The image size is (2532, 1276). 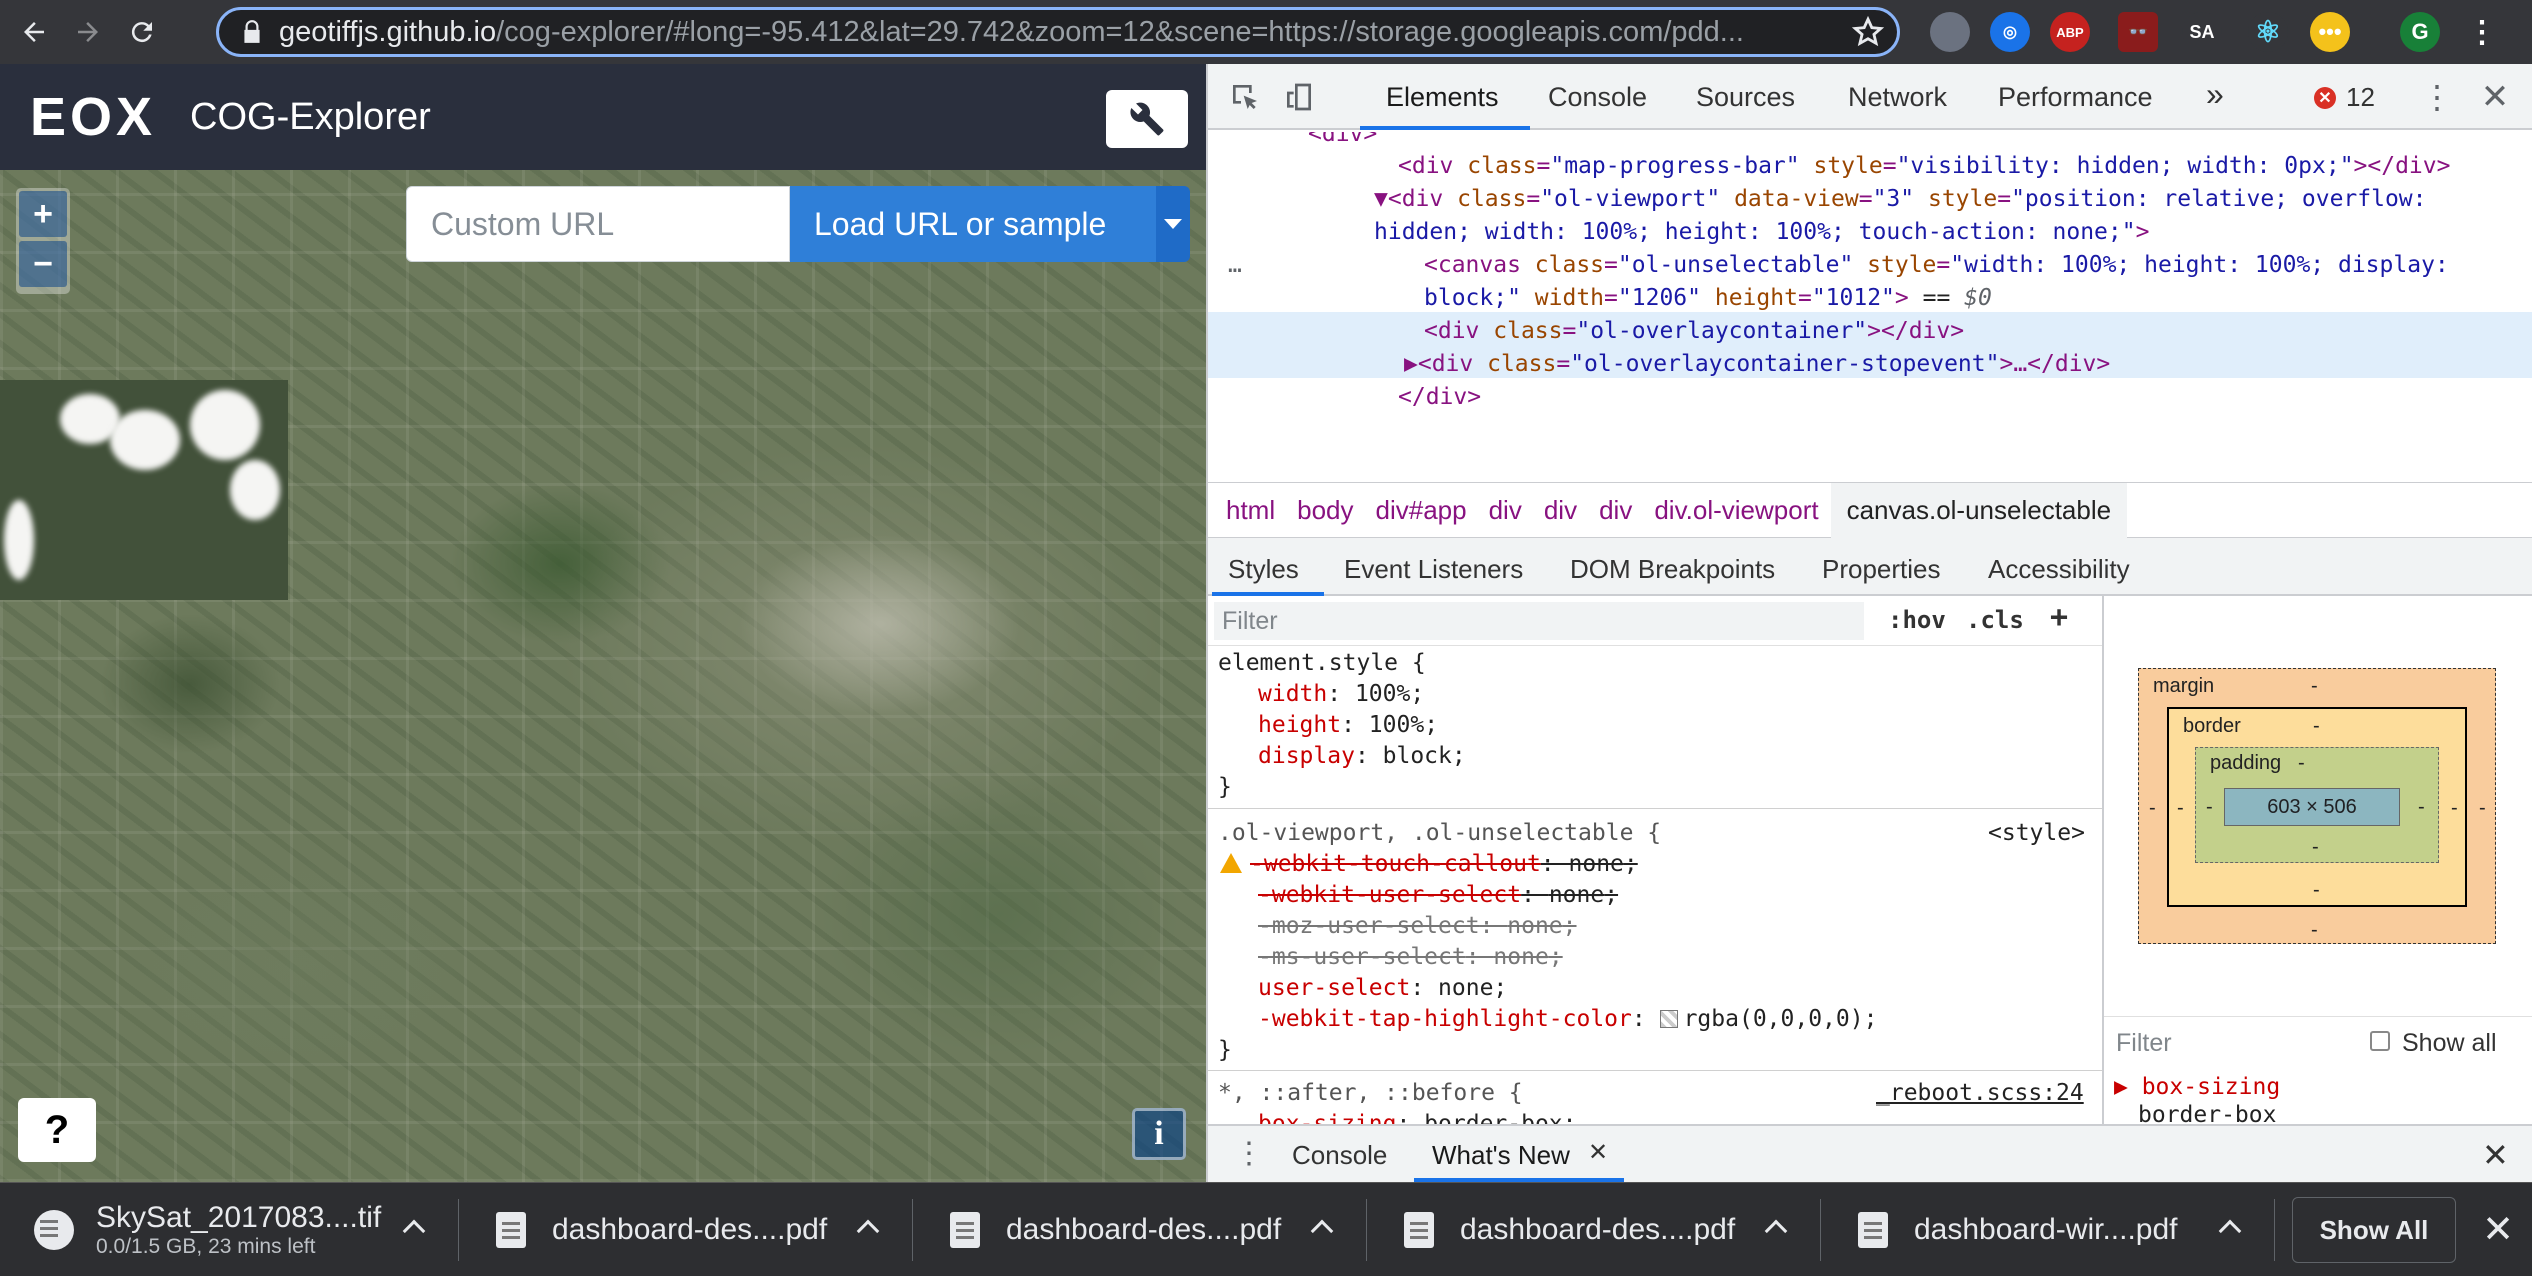 I want to click on forward-icon, so click(x=88, y=32).